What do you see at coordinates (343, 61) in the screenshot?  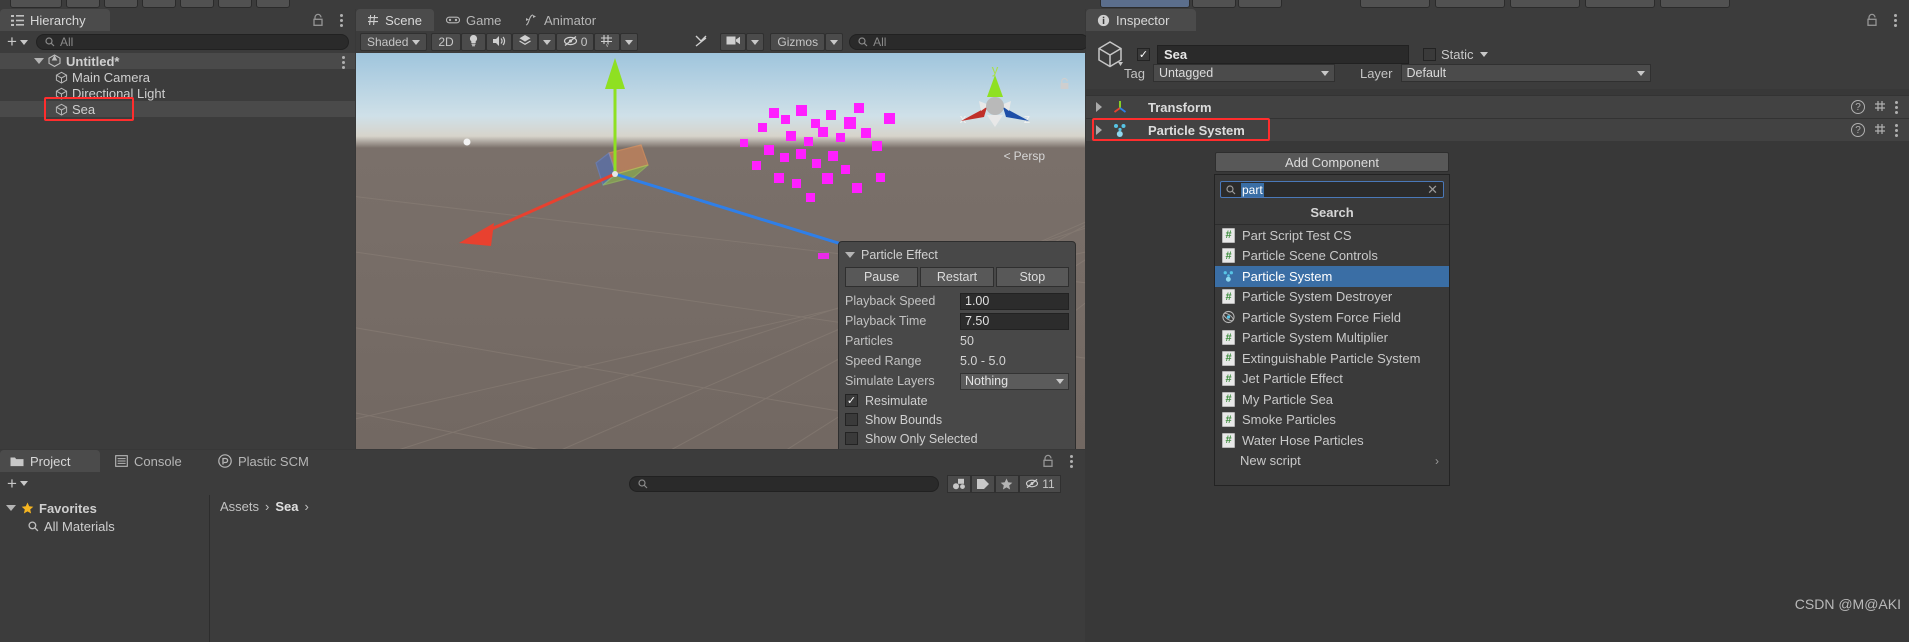 I see `hierarchy-item-menu-icon` at bounding box center [343, 61].